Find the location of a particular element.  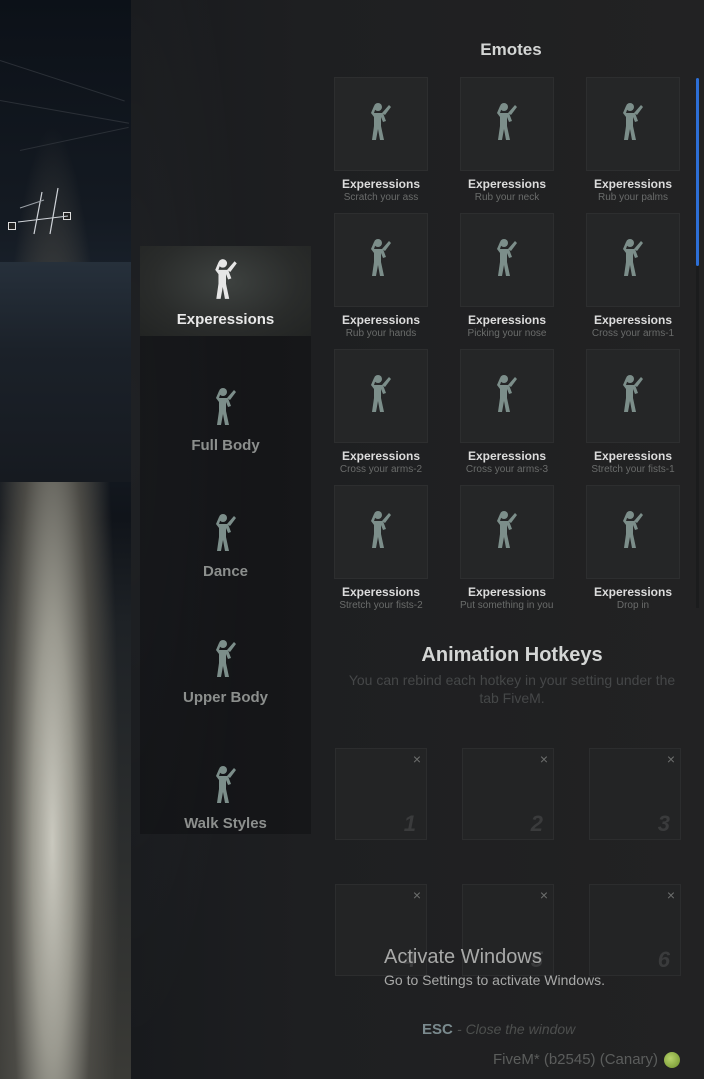

category-label: Upper Body is located at coordinates (225, 697).